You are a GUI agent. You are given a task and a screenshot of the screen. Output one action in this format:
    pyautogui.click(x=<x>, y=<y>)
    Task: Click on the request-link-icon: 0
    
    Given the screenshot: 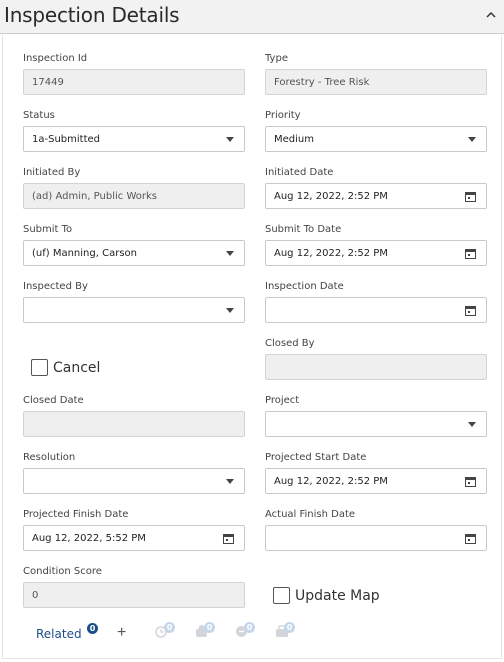 What is the action you would take?
    pyautogui.click(x=245, y=631)
    